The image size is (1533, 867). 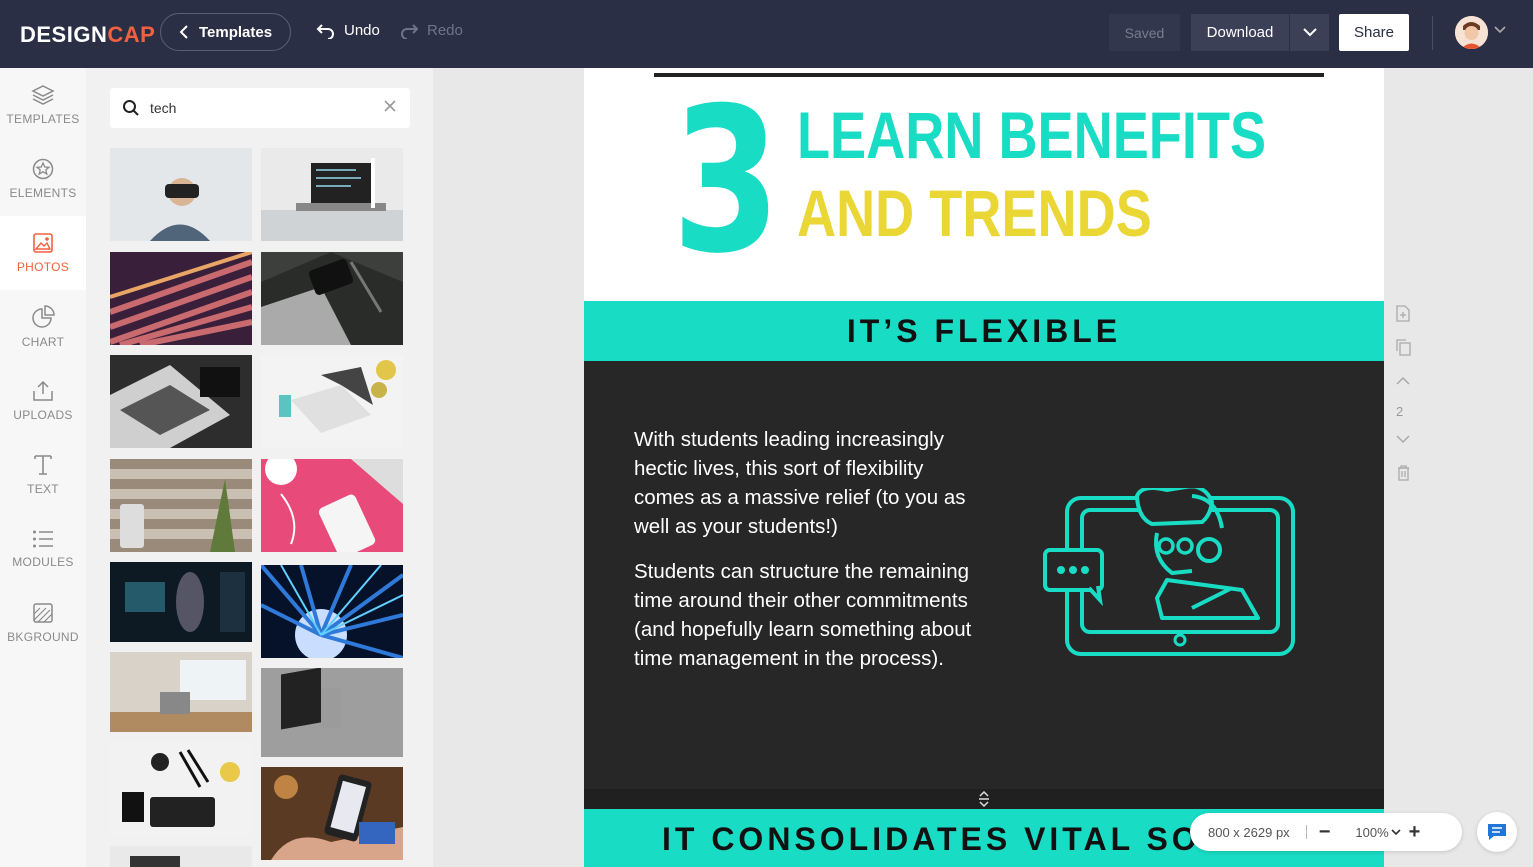 What do you see at coordinates (431, 30) in the screenshot?
I see `redo-button: Redo` at bounding box center [431, 30].